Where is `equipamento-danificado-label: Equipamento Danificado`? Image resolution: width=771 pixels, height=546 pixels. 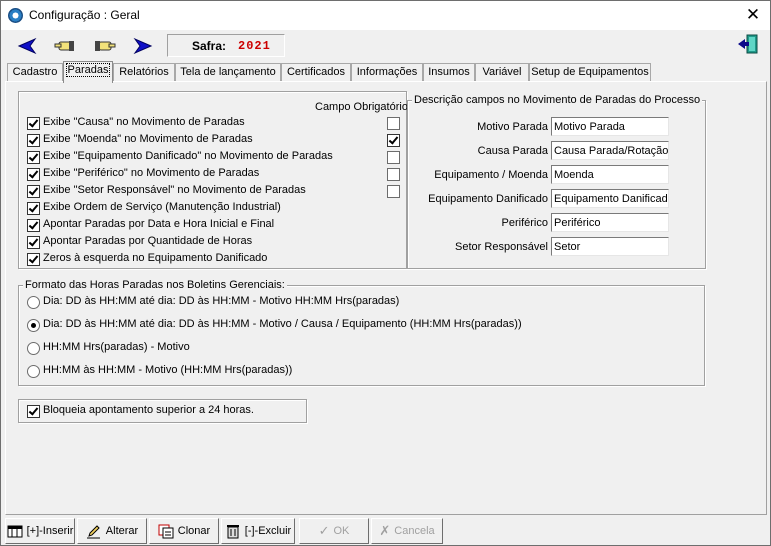
equipamento-danificado-label: Equipamento Danificado is located at coordinates (488, 199).